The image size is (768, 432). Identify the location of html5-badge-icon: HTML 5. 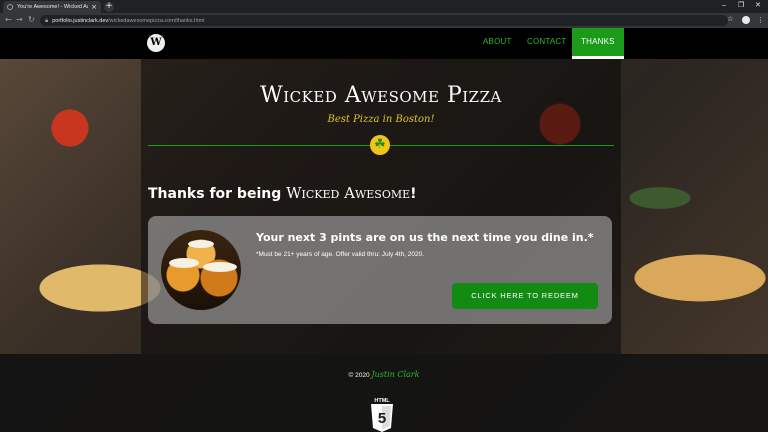
(382, 415).